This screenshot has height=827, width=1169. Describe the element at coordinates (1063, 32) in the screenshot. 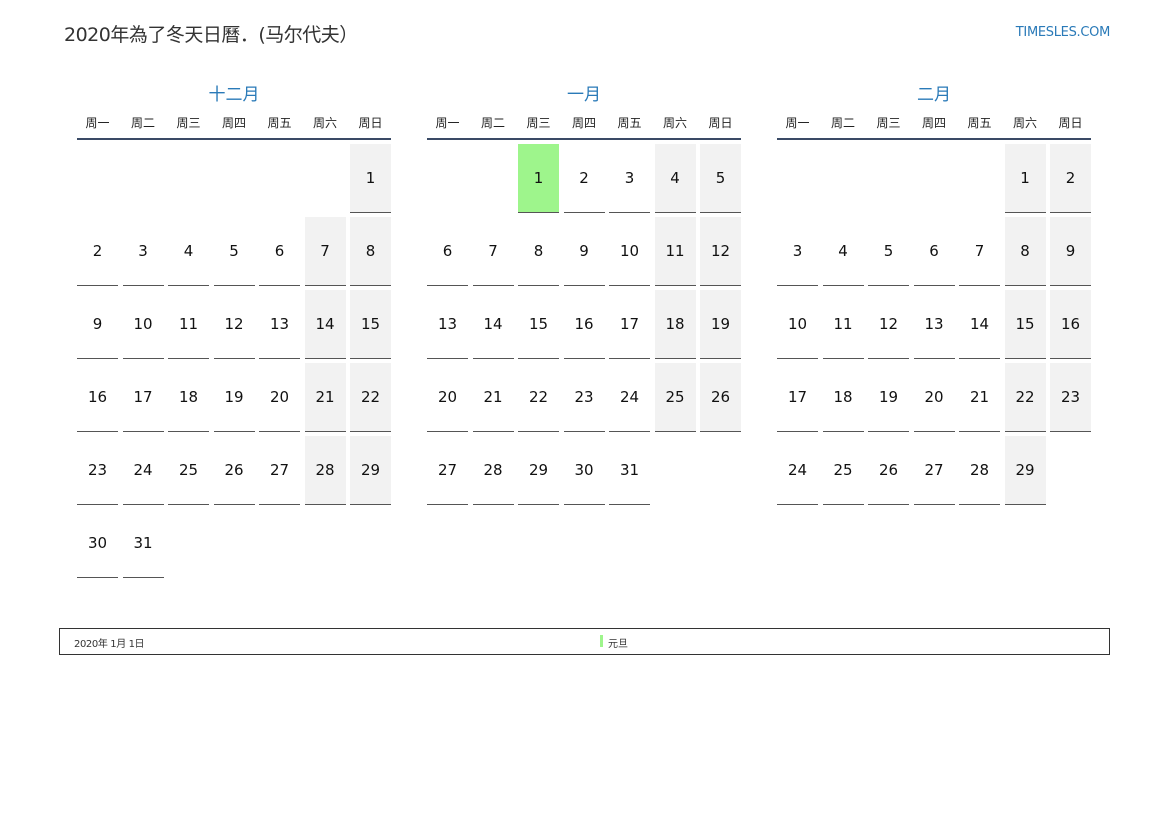

I see `site-link: TIMESLES.COM` at that location.